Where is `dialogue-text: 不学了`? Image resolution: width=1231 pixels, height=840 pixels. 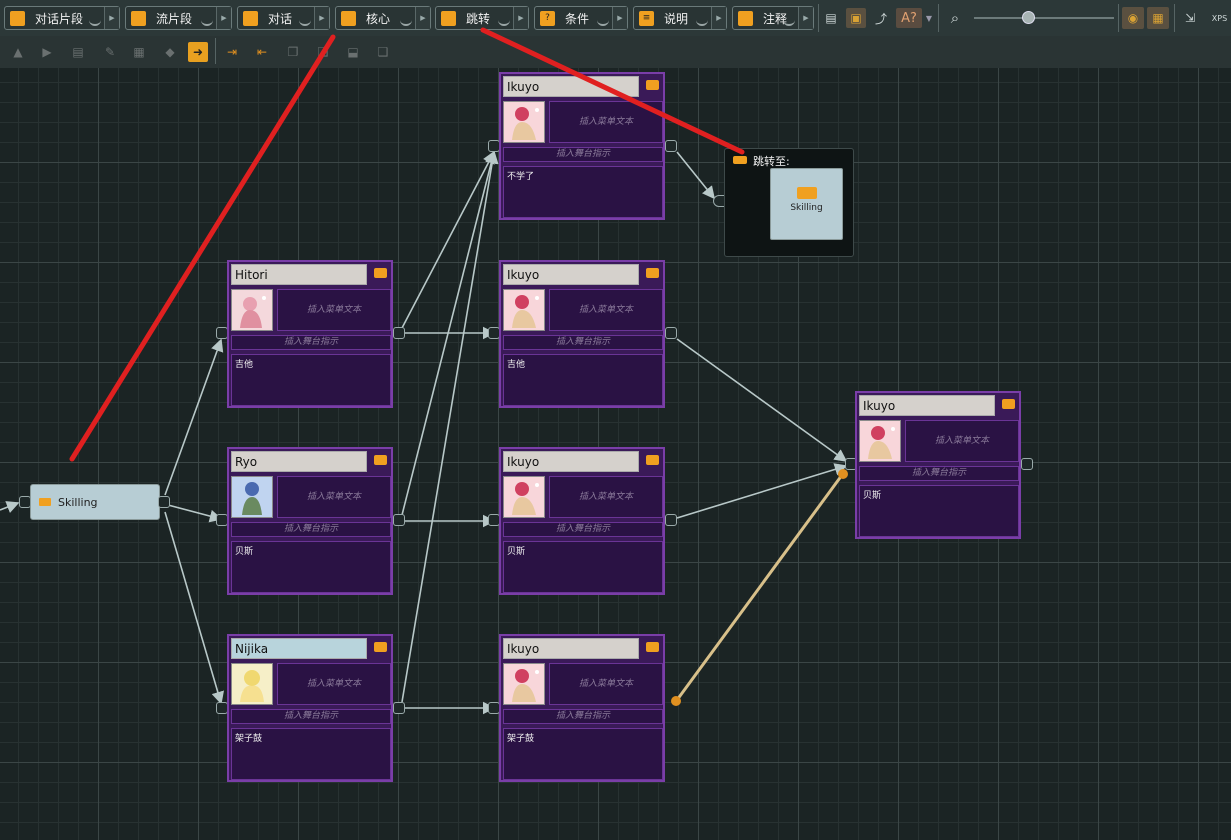
dialogue-text: 不学了 is located at coordinates (583, 192).